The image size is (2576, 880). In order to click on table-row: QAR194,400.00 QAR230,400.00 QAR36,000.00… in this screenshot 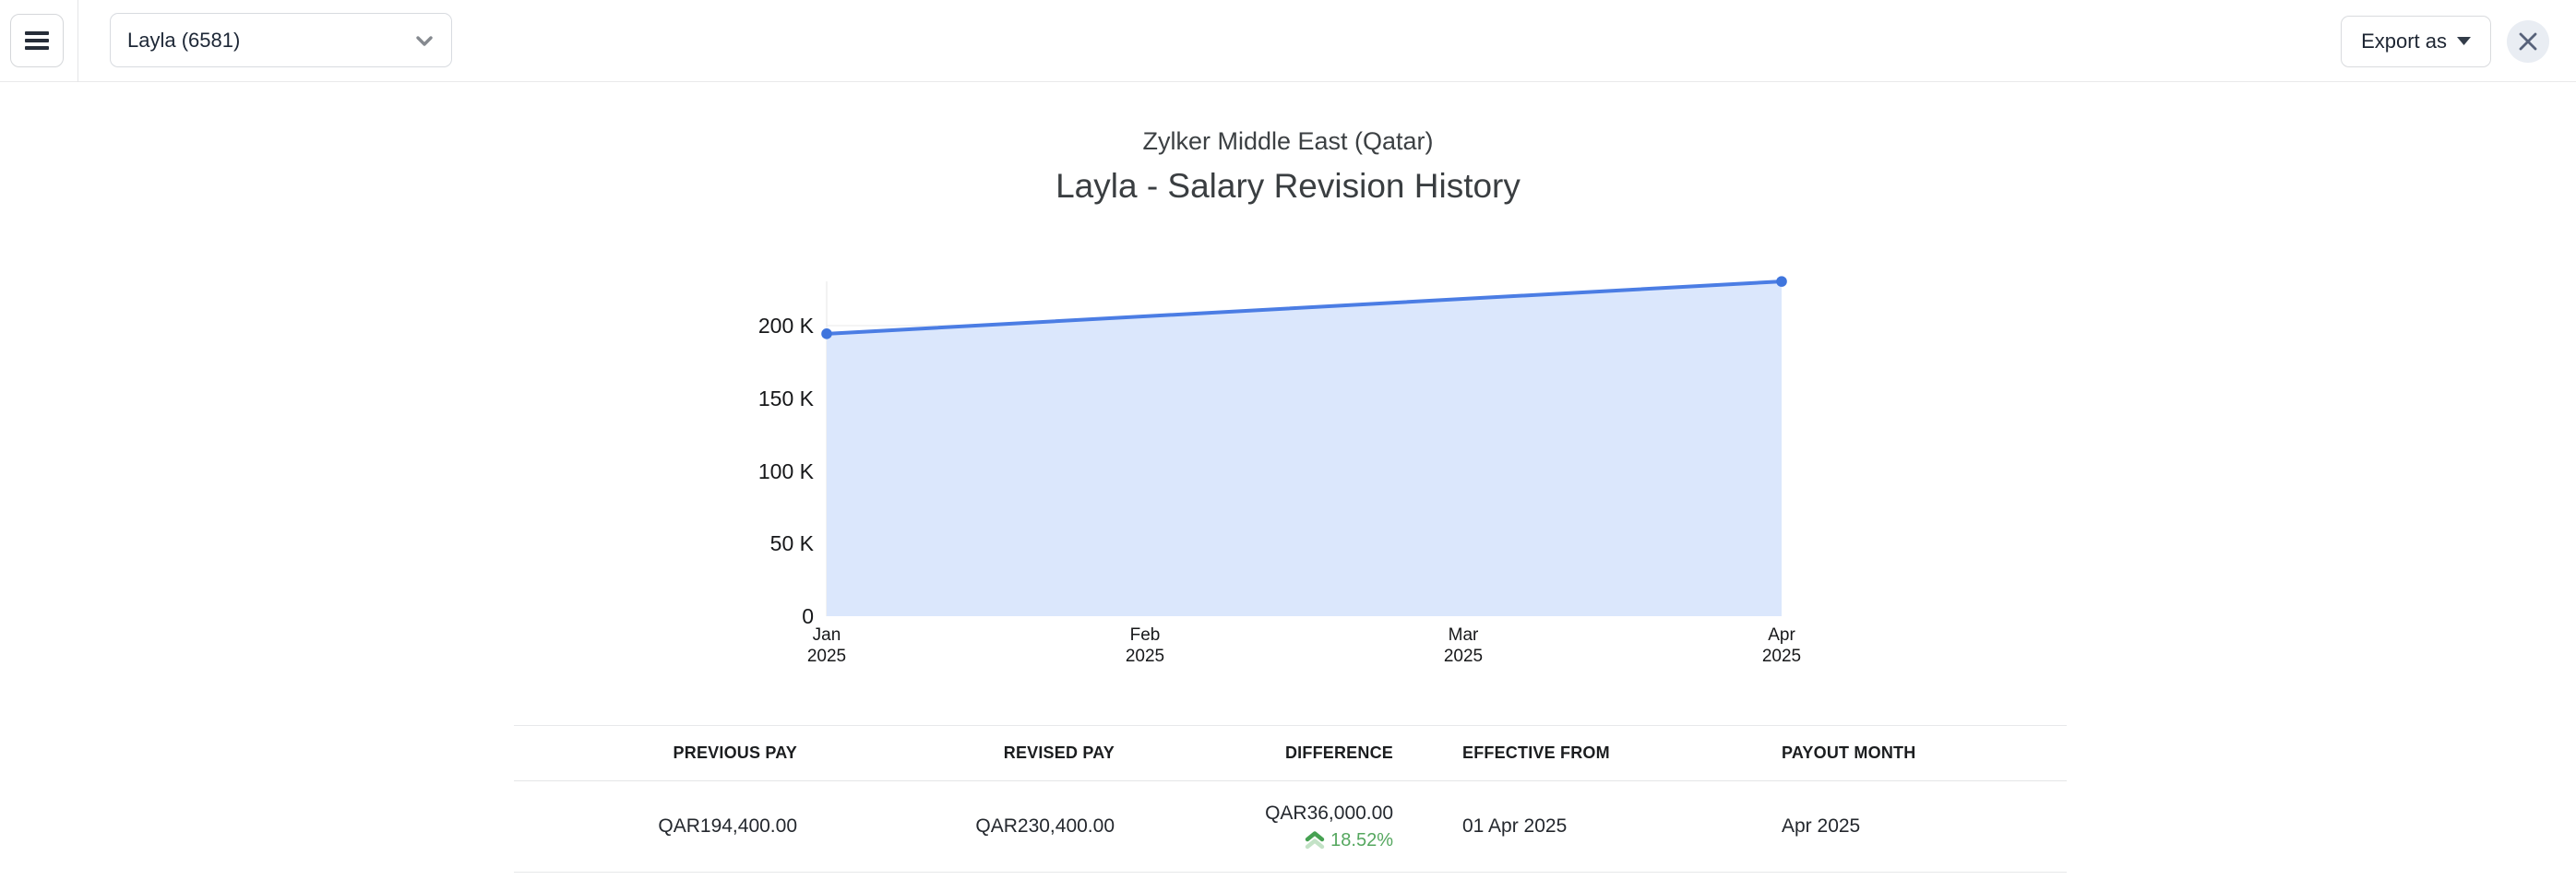, I will do `click(1290, 827)`.